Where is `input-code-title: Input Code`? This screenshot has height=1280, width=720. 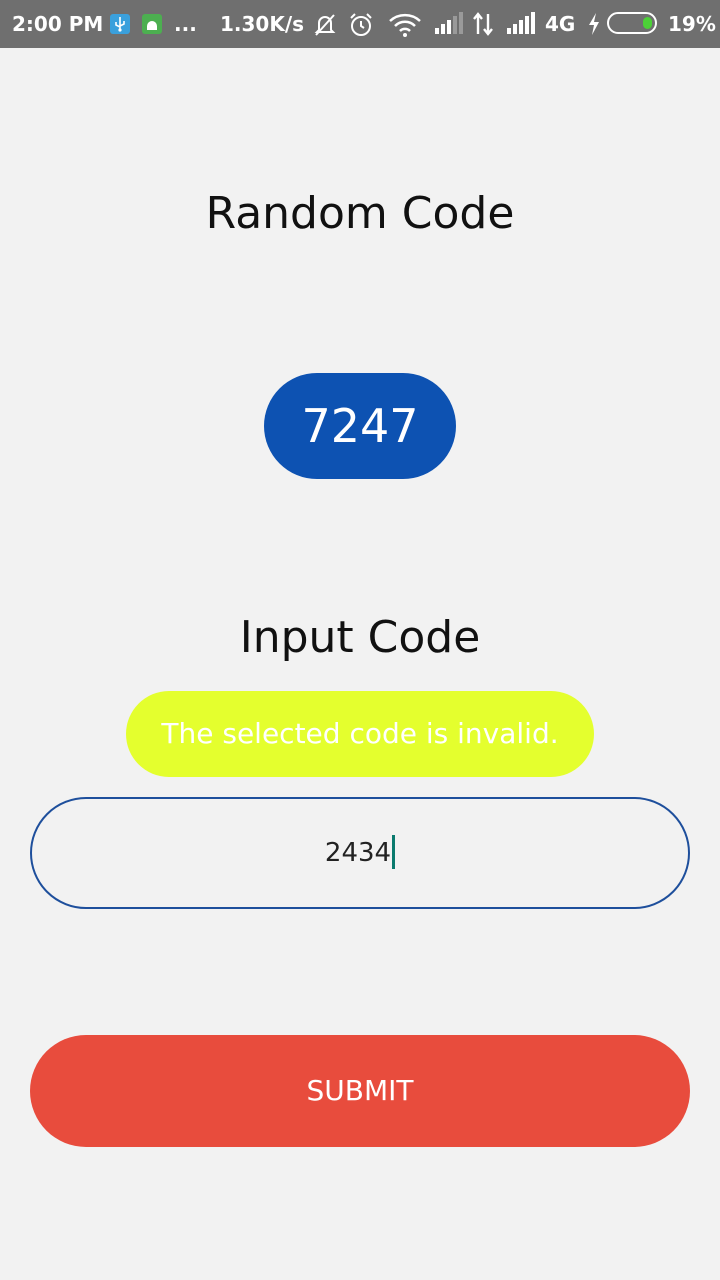 input-code-title: Input Code is located at coordinates (360, 637).